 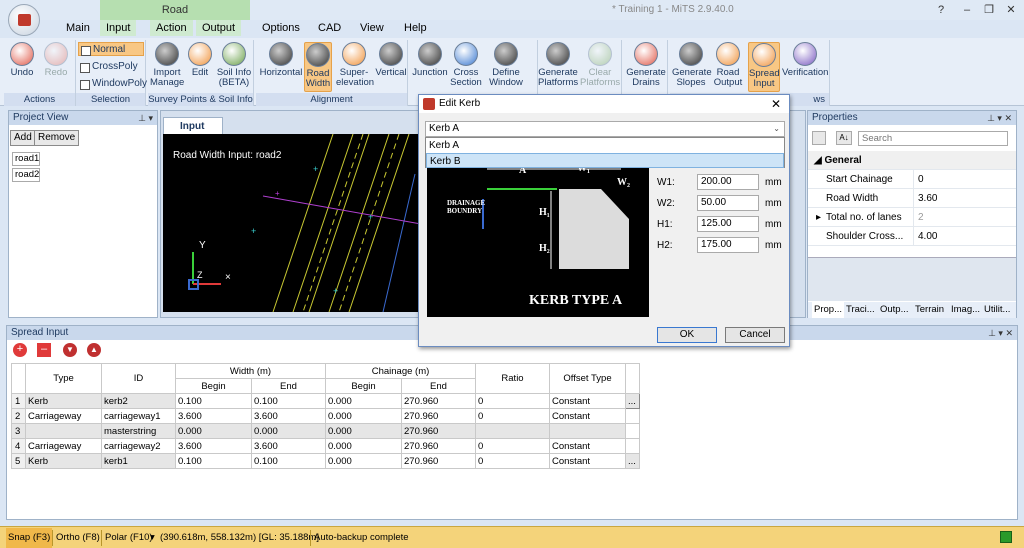 What do you see at coordinates (558, 65) in the screenshot?
I see `generate-platforms-button: Generate Platforms` at bounding box center [558, 65].